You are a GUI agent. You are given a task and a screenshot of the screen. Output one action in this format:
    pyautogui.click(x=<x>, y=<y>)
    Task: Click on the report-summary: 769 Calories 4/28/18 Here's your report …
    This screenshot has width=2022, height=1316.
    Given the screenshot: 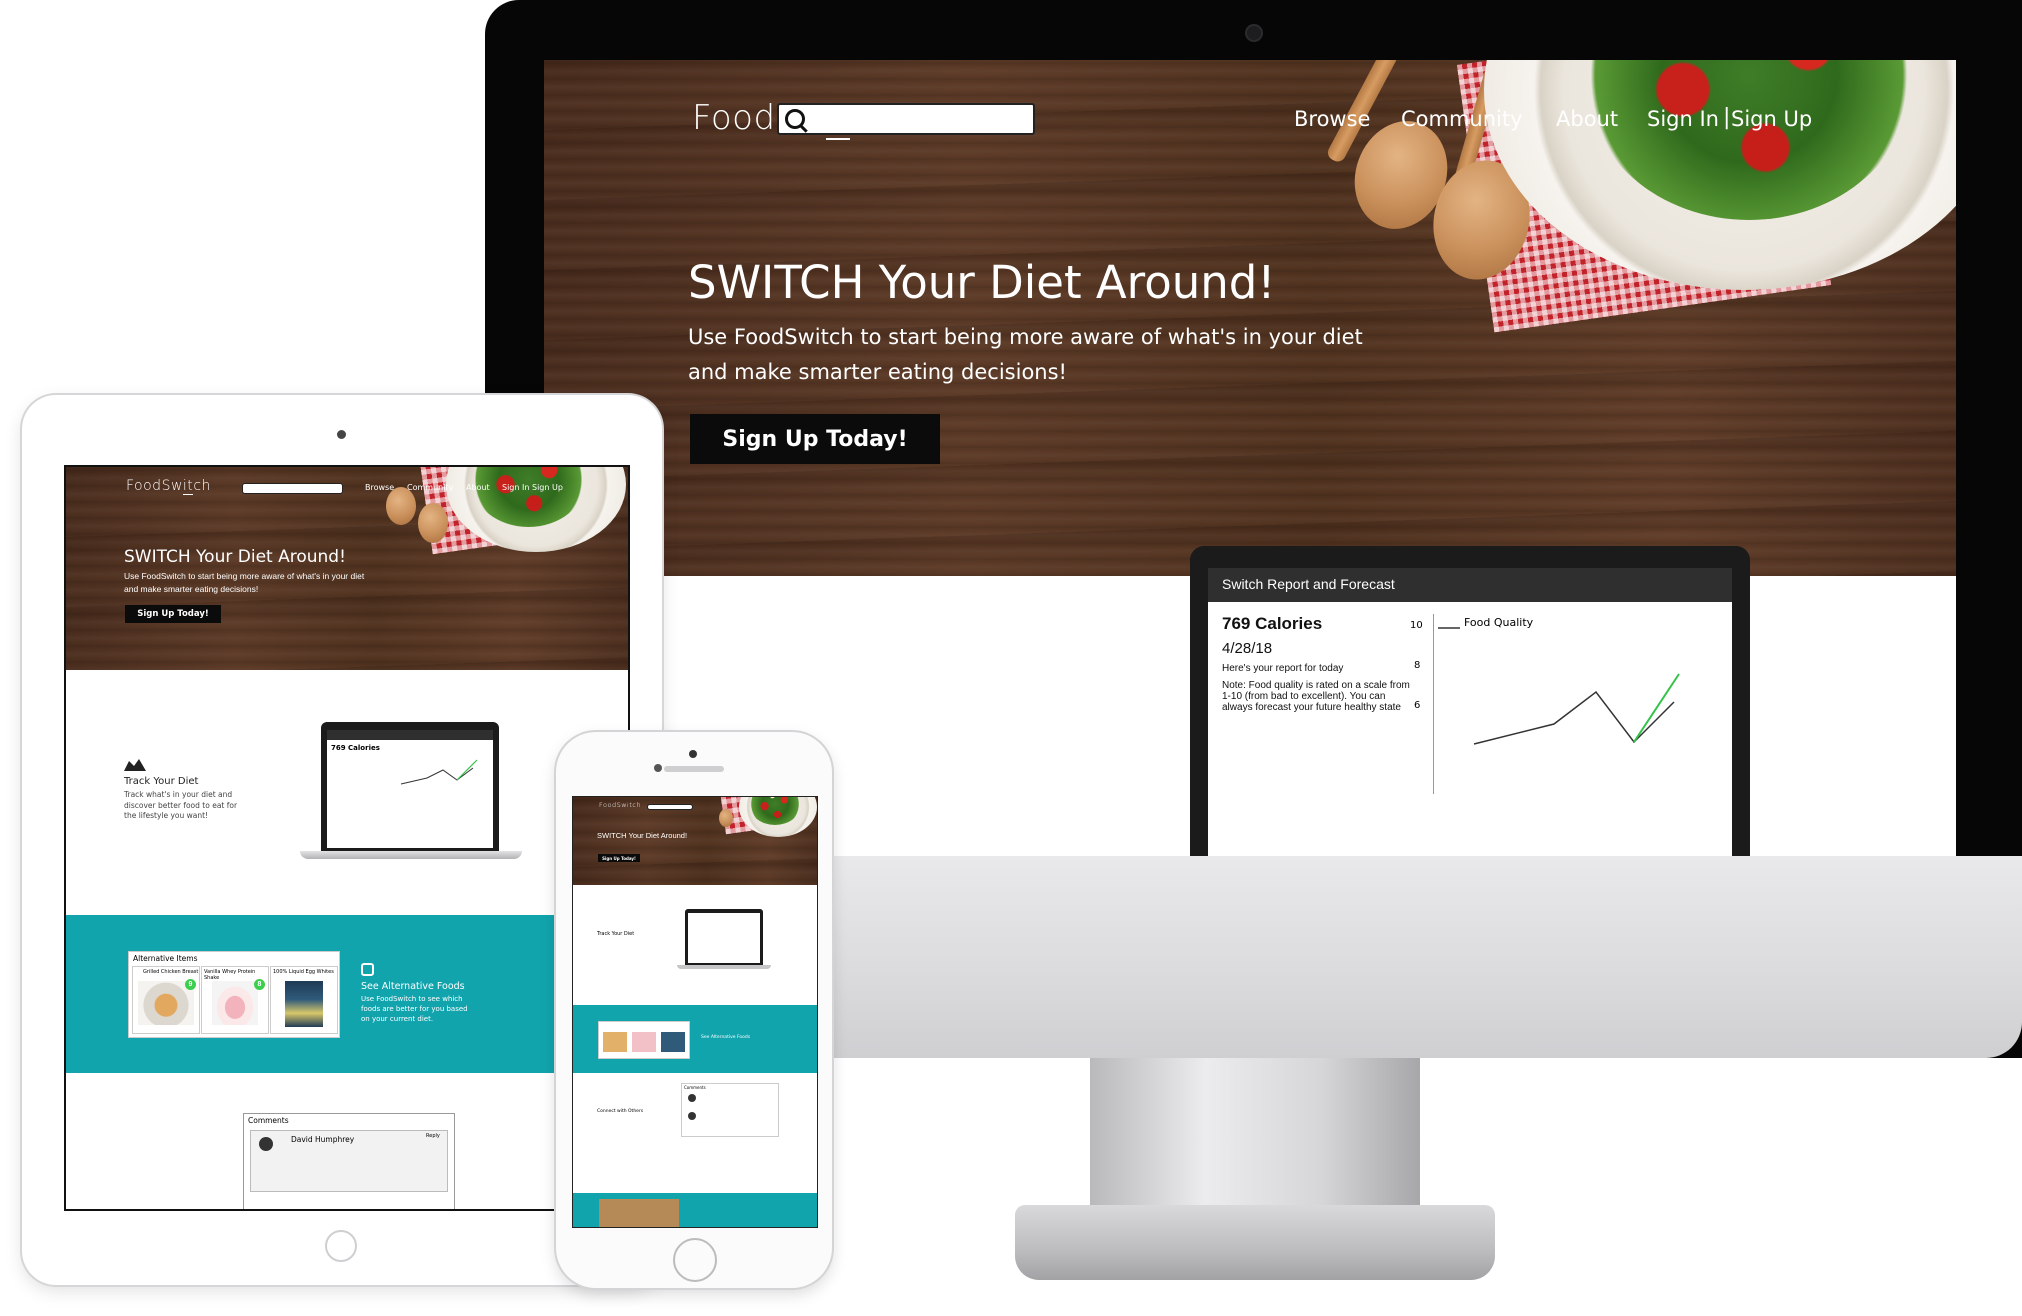 What is the action you would take?
    pyautogui.click(x=1317, y=663)
    